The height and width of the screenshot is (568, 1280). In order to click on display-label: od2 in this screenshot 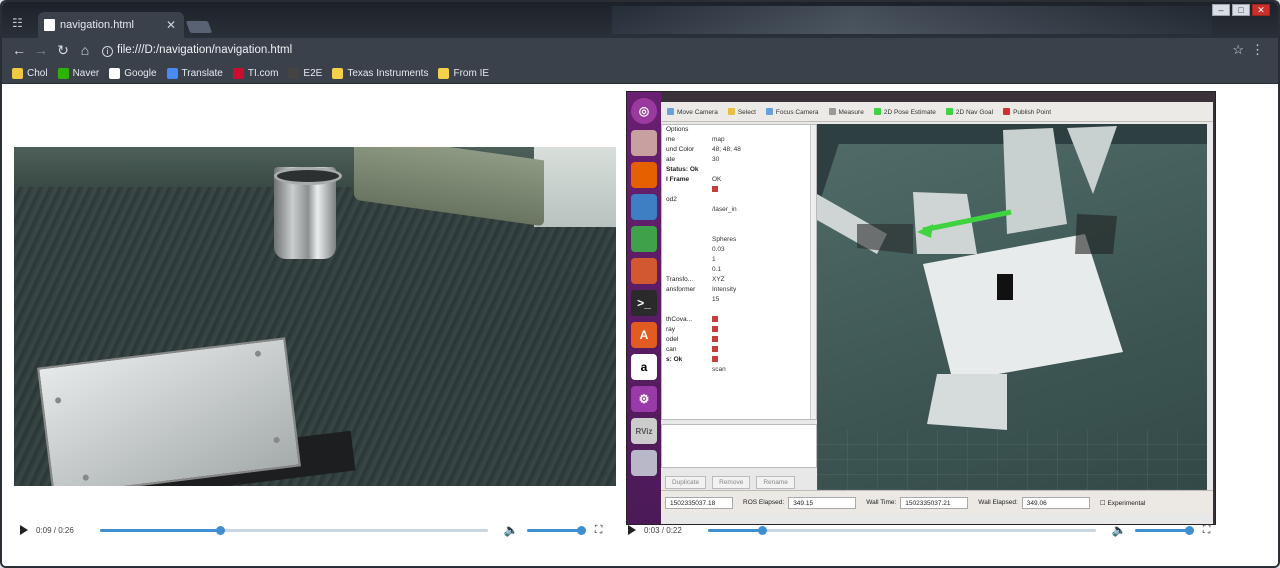, I will do `click(671, 199)`.